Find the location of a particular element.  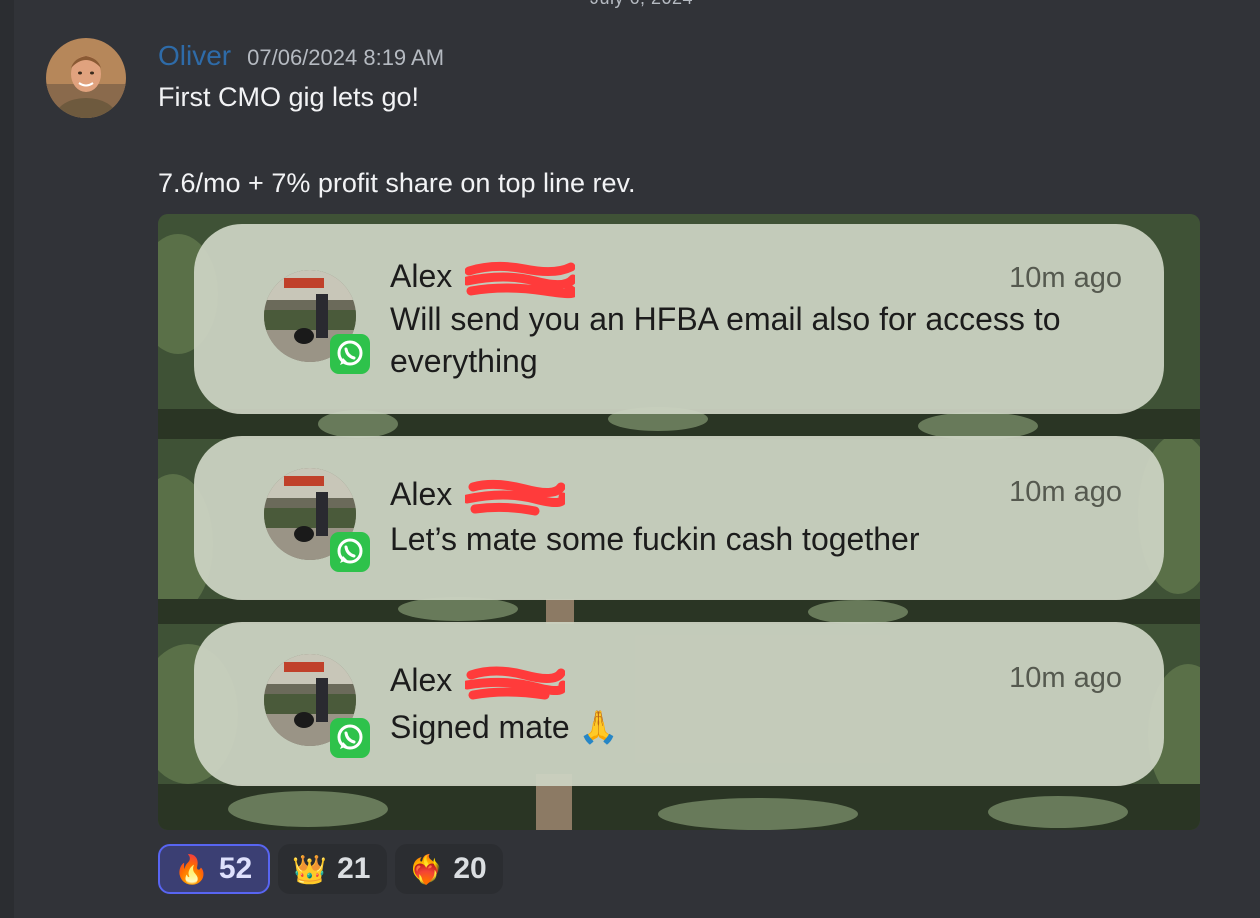

notification-body: Let’s mate some fuckin cash together is located at coordinates (655, 539).